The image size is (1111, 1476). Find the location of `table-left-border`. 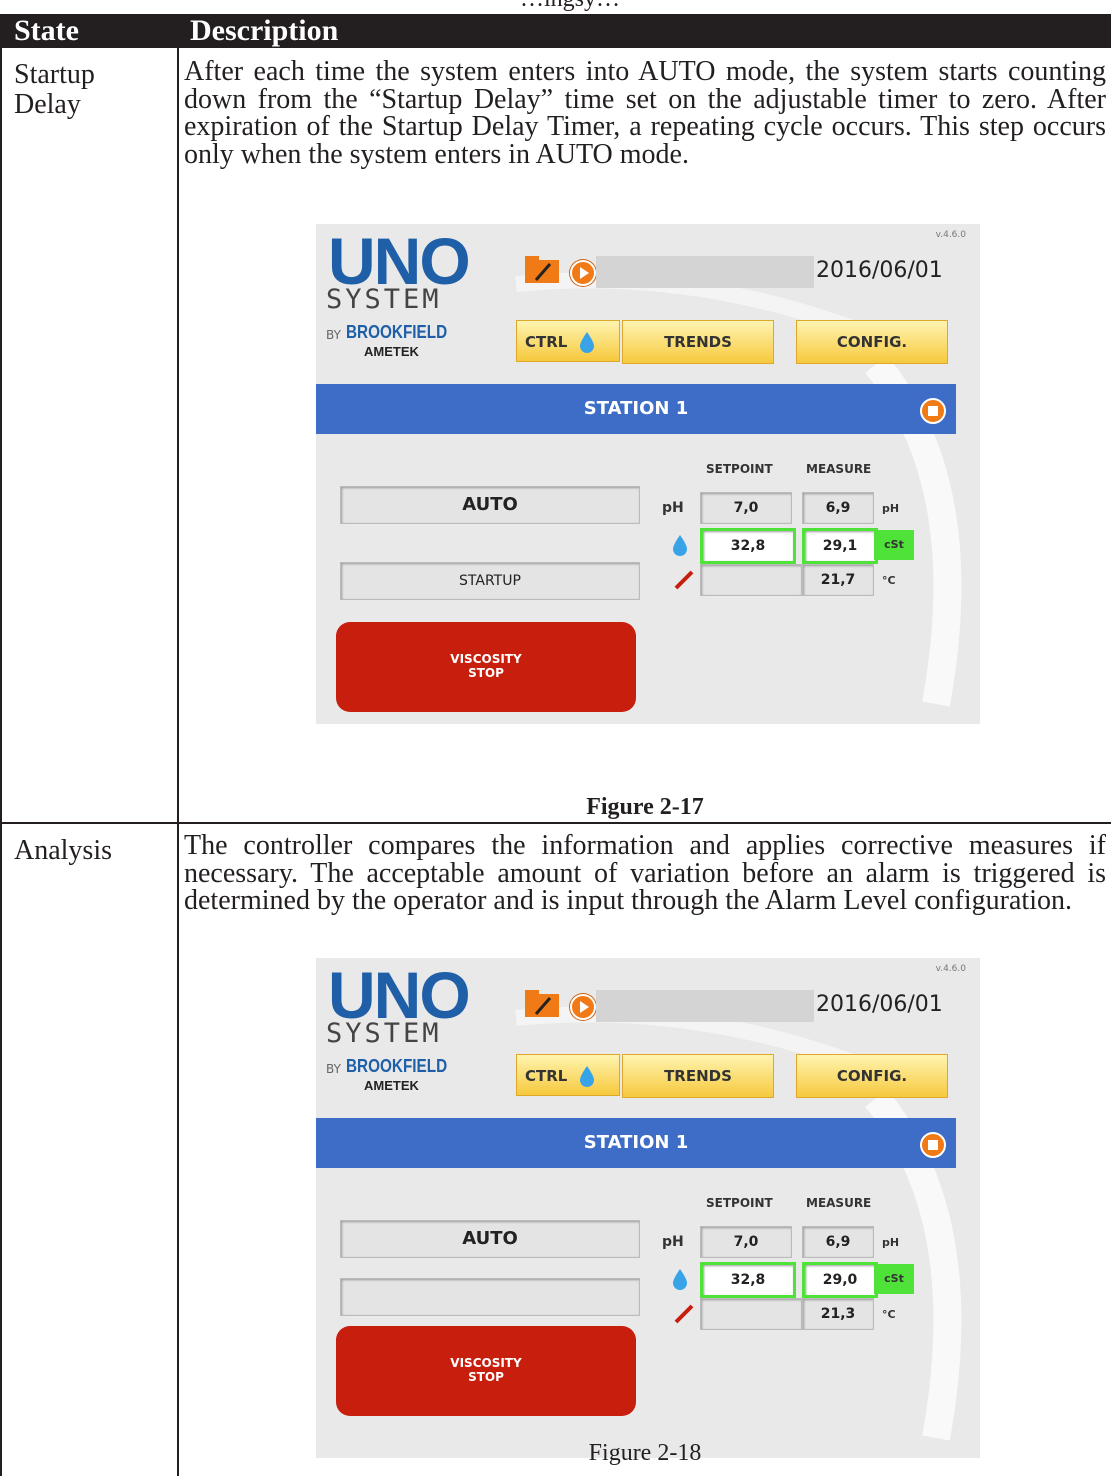

table-left-border is located at coordinates (1, 762).